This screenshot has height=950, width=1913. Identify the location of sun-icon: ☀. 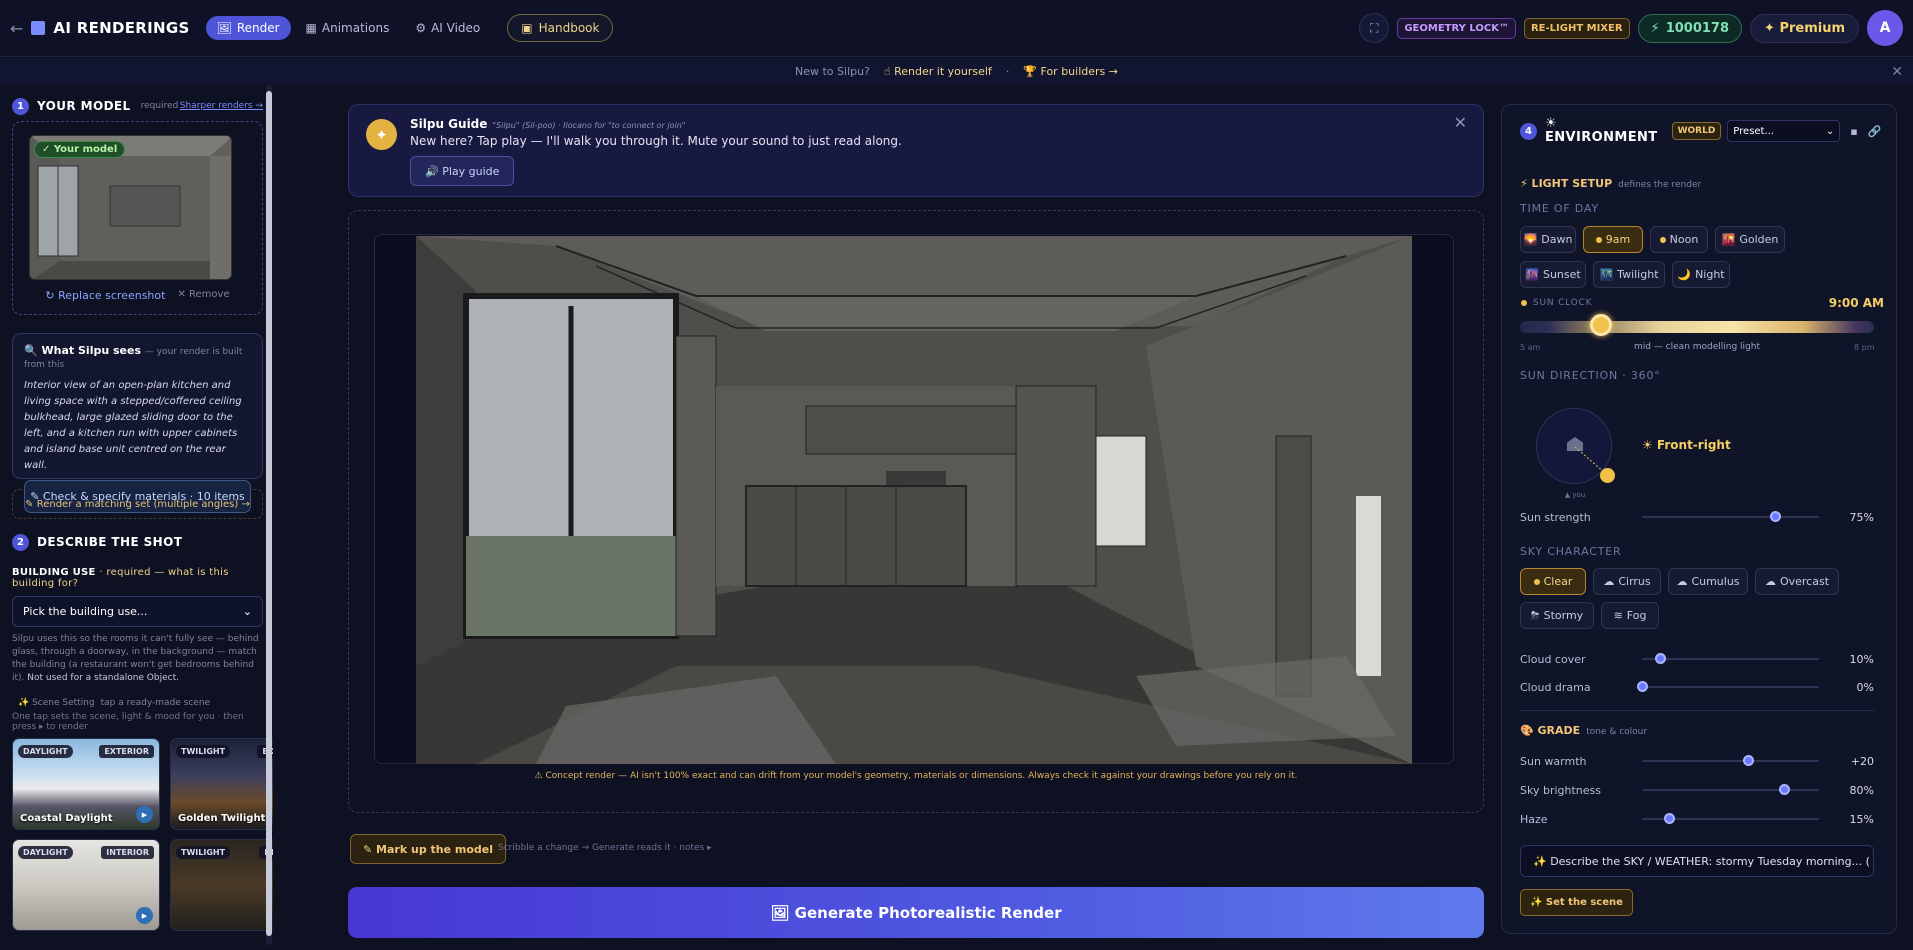
(1551, 123).